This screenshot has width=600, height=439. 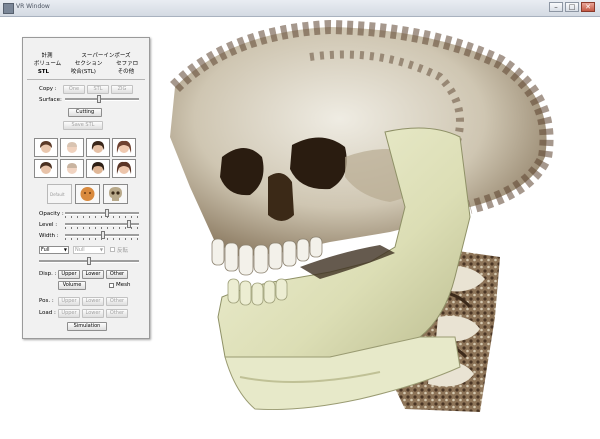 I want to click on bone-preset-button, so click(x=115, y=194).